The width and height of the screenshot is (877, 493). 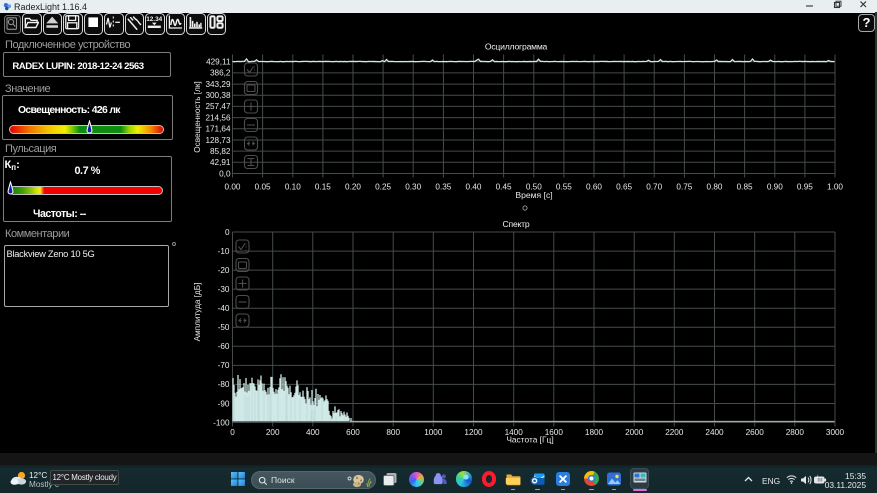 I want to click on svg-text: 85,82, so click(x=220, y=151).